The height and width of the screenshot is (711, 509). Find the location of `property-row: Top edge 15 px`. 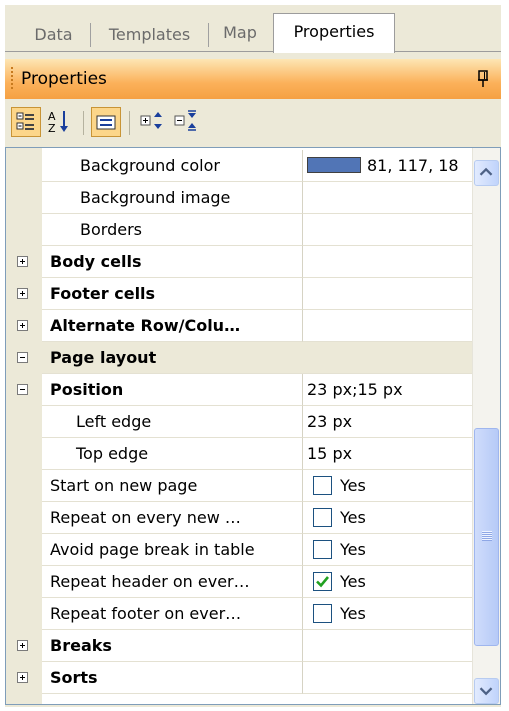

property-row: Top edge 15 px is located at coordinates (239, 454).